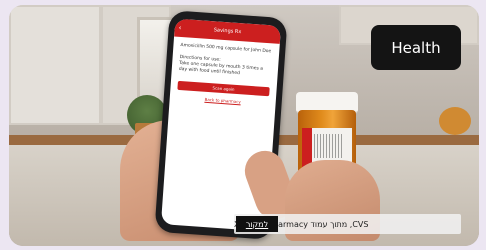 The width and height of the screenshot is (486, 250). Describe the element at coordinates (223, 88) in the screenshot. I see `scan-again-button: Scan again` at that location.